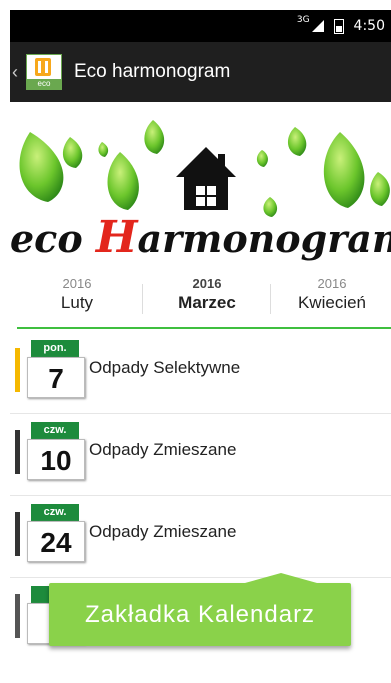 This screenshot has height=683, width=391. I want to click on list-item: czw. 10 Odpady Zmieszane, so click(200, 454).